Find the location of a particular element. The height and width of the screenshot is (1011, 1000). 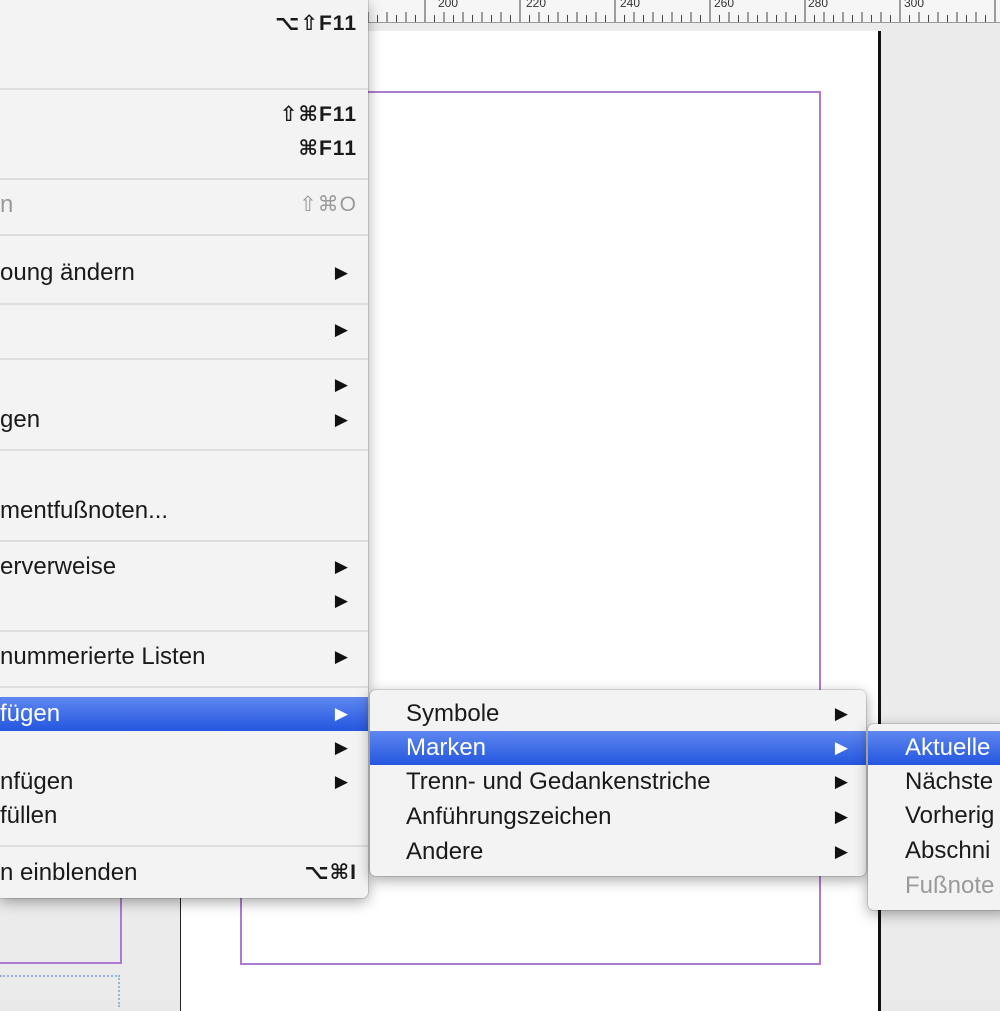

menu-item-label: Trenn- und Gedankenstriche is located at coordinates (558, 781).